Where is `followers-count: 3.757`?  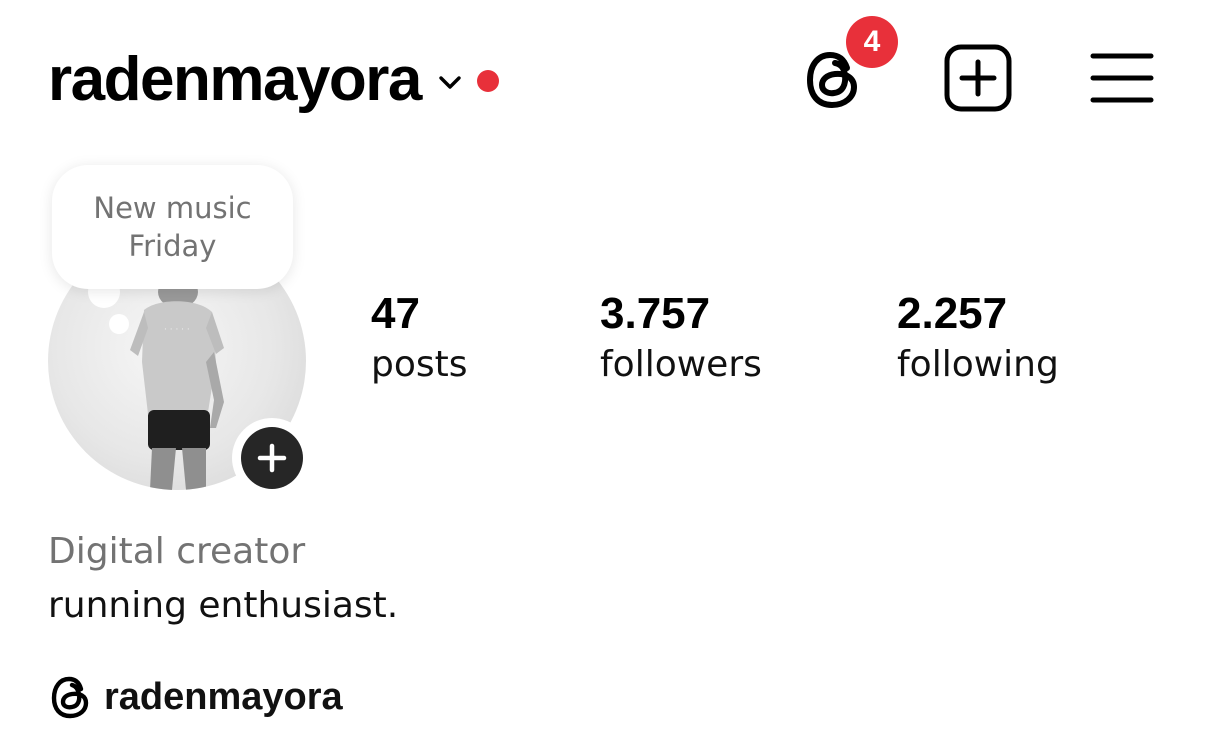 followers-count: 3.757 is located at coordinates (655, 313).